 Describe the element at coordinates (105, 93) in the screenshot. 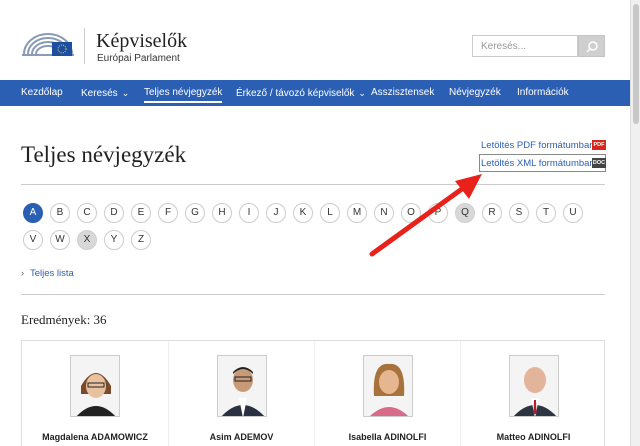

I see `nav-item-search: Keresés ⌄` at that location.